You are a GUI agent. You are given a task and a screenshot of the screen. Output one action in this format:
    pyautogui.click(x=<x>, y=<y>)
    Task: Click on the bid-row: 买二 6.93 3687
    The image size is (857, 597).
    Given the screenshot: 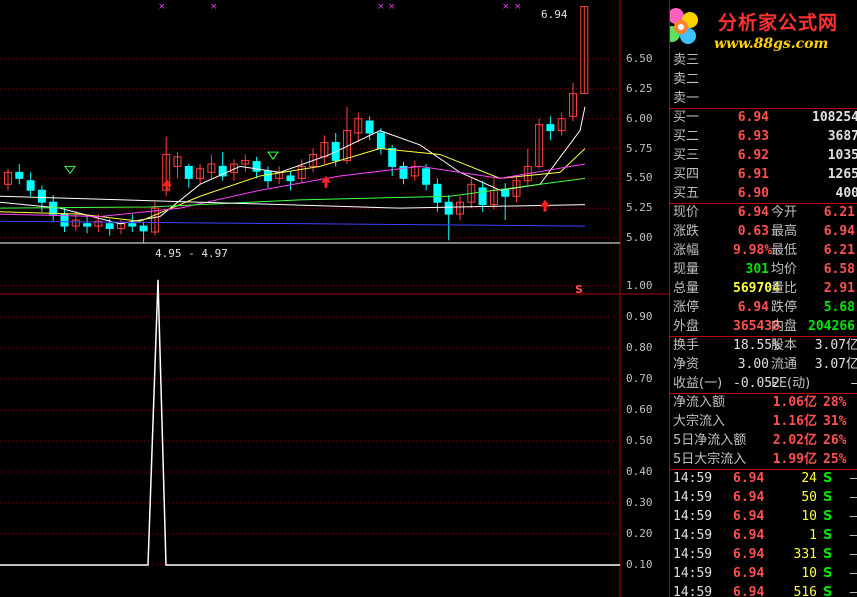 What is the action you would take?
    pyautogui.click(x=765, y=137)
    